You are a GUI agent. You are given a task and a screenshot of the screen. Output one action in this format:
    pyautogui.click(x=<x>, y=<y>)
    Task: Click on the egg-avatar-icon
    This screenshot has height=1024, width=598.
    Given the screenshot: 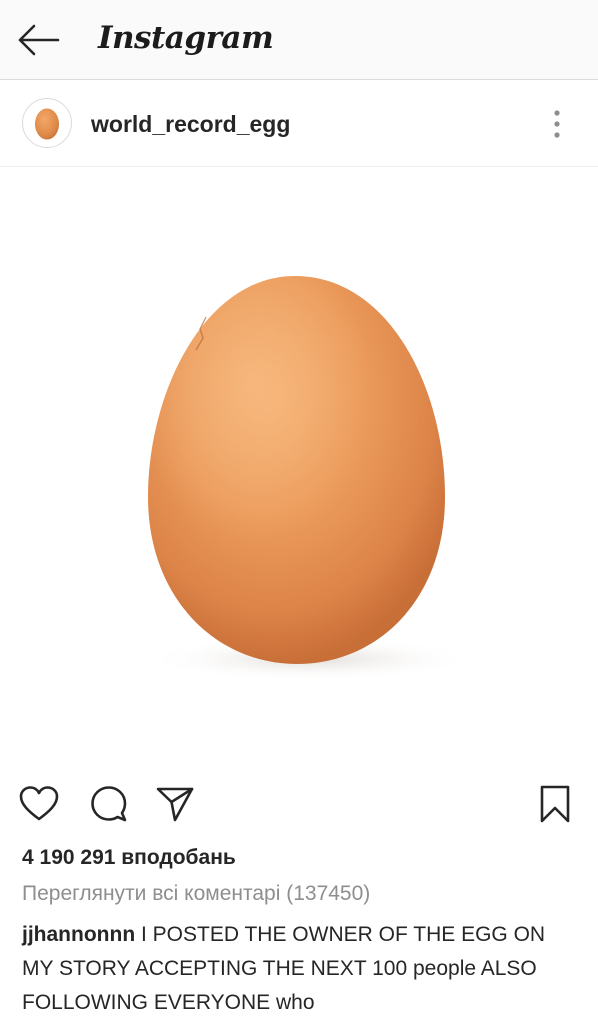 What is the action you would take?
    pyautogui.click(x=47, y=124)
    